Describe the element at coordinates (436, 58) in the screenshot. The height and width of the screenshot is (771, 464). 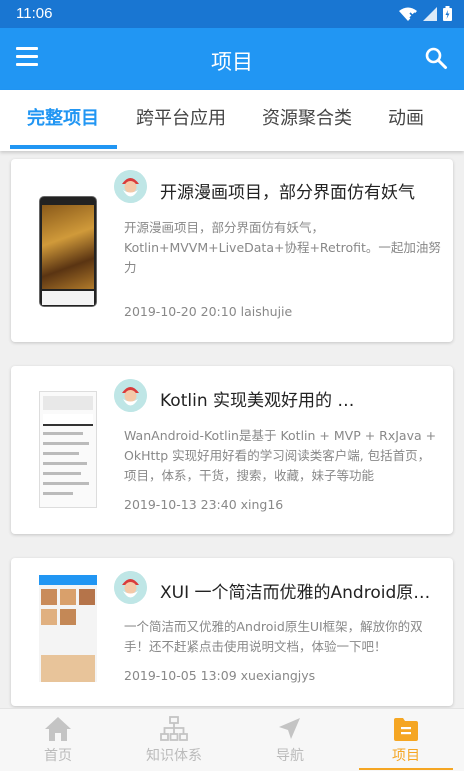
I see `search-icon` at that location.